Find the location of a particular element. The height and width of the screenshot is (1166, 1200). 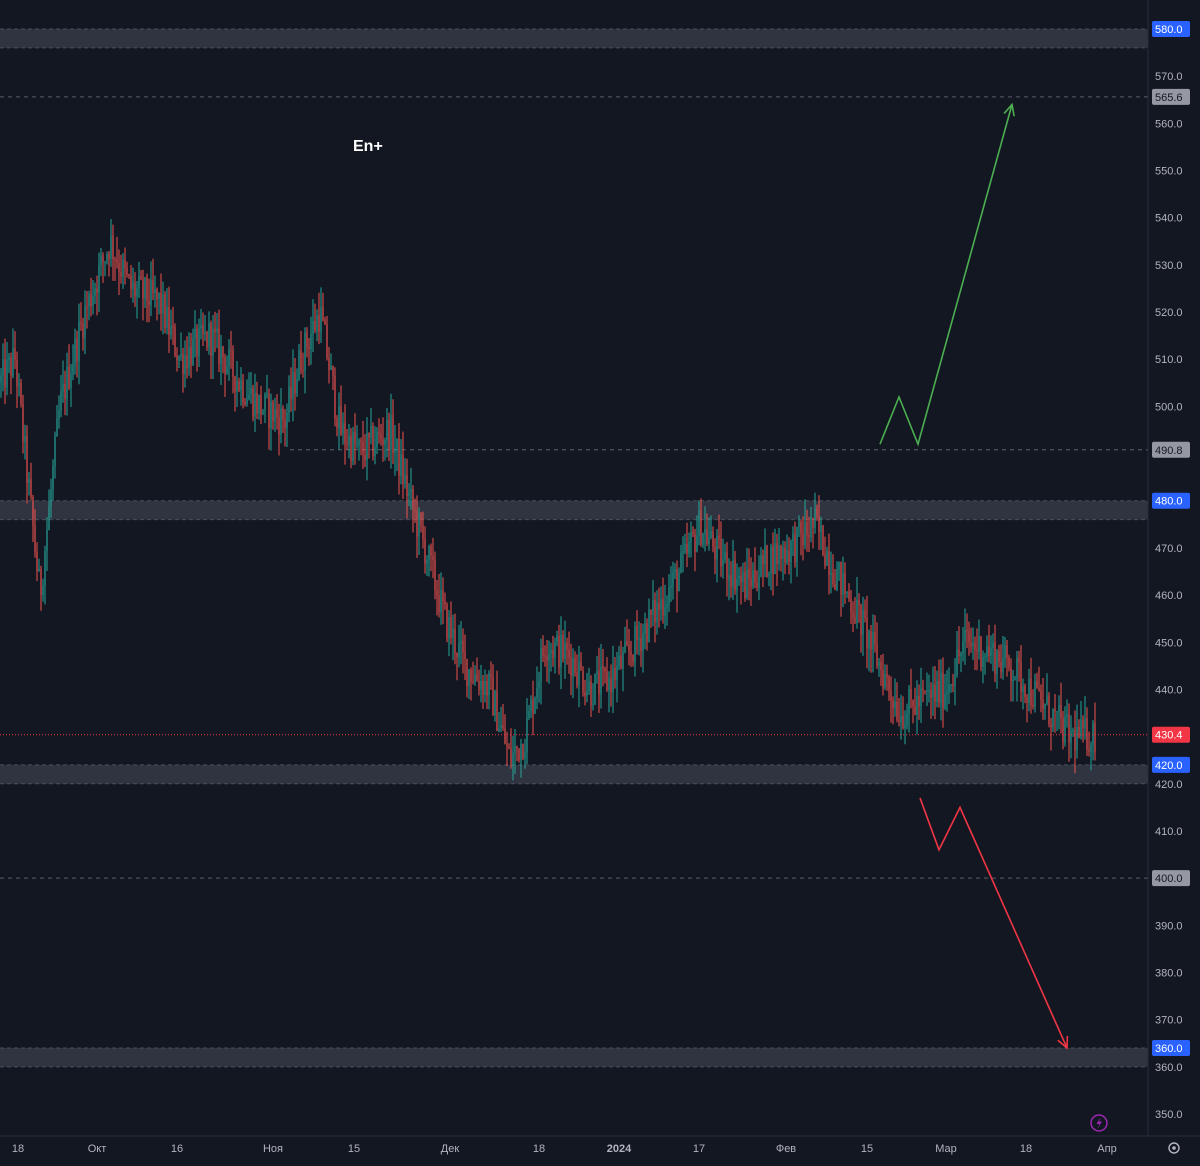

level-price-badge-1: 490.8 is located at coordinates (1169, 451).